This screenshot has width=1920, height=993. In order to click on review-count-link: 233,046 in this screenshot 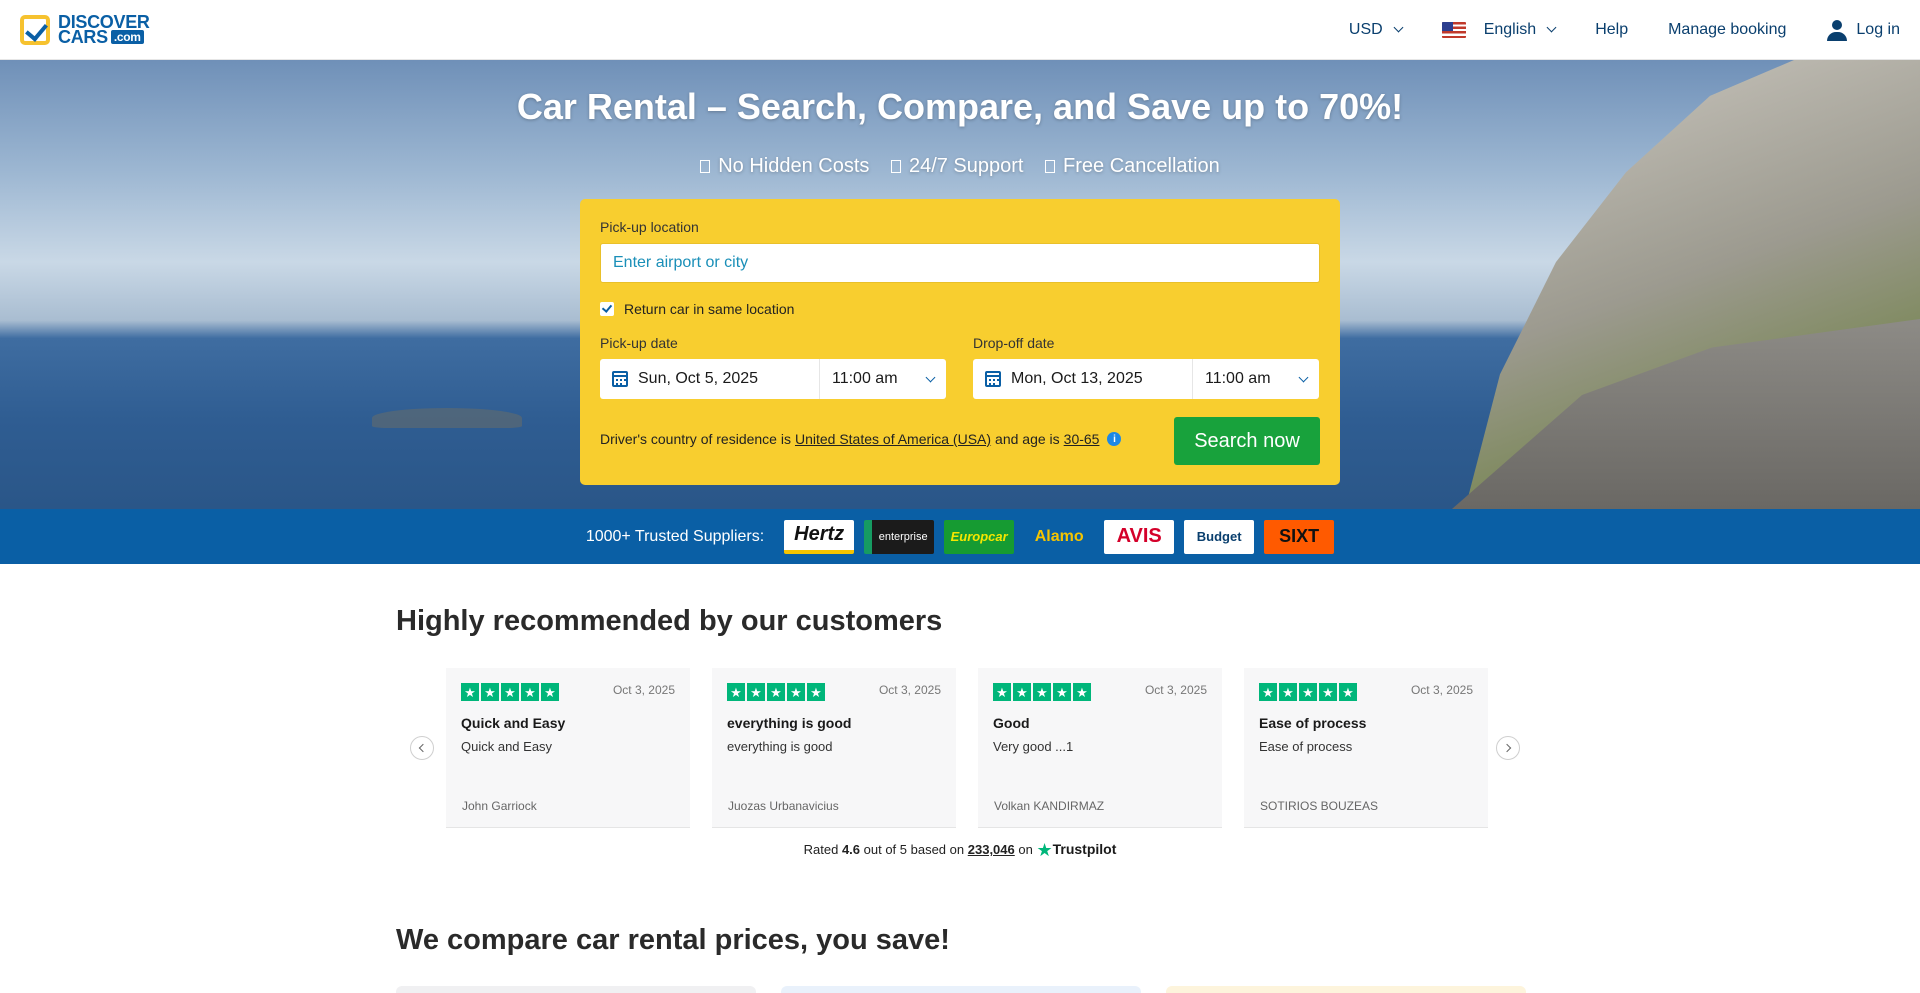, I will do `click(991, 849)`.